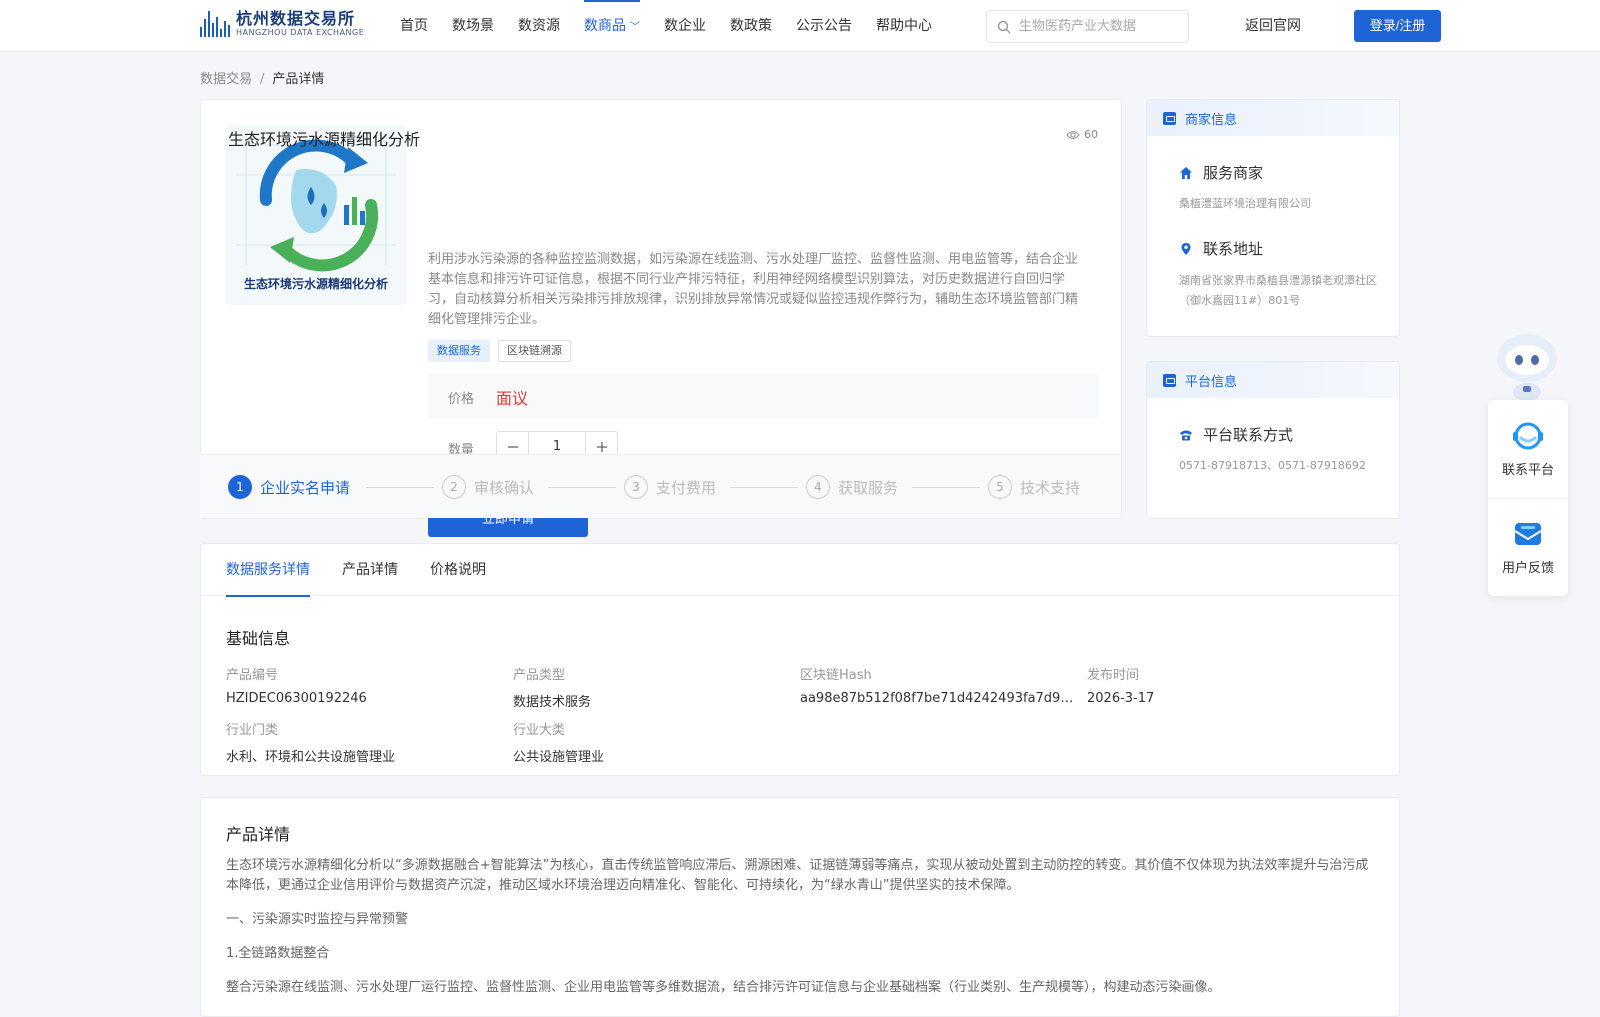  What do you see at coordinates (258, 834) in the screenshot?
I see `product-detail-title: 产品详情` at bounding box center [258, 834].